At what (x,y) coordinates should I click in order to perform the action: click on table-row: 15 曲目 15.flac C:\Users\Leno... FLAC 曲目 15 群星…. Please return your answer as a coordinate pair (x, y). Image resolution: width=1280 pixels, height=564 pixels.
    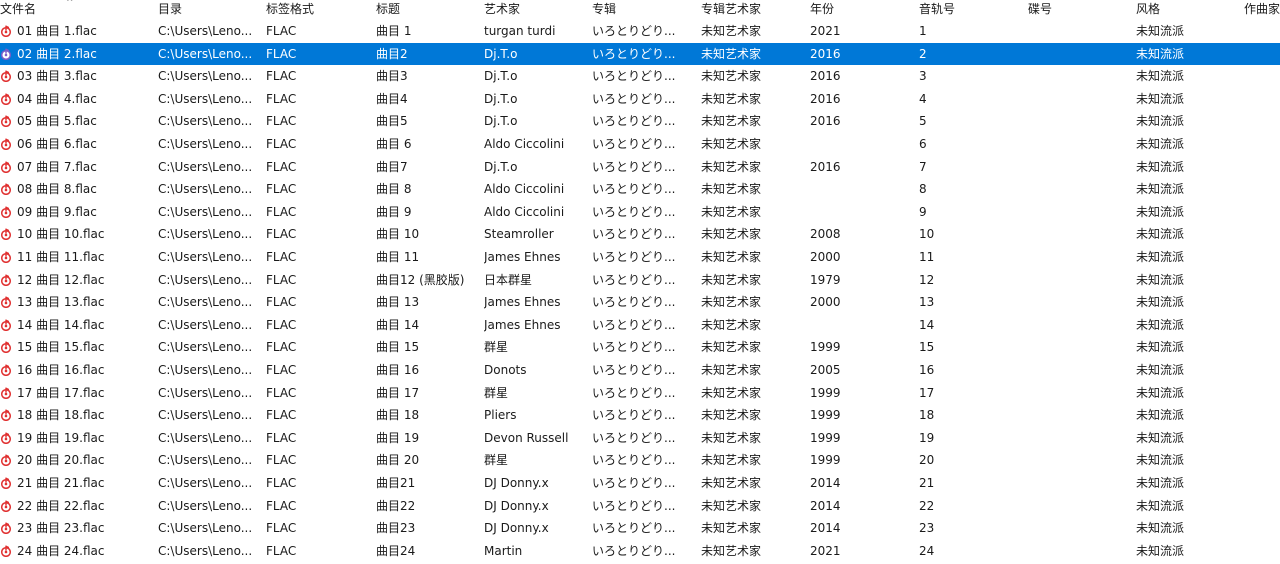
    Looking at the image, I should click on (640, 347).